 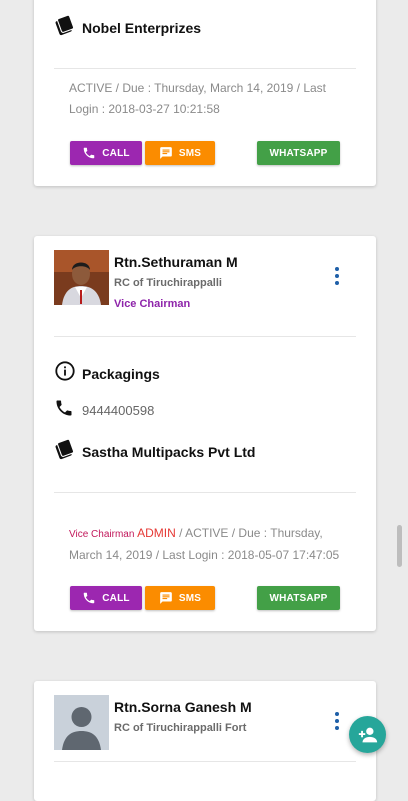 I want to click on phone-row: 9444400598, so click(x=104, y=408).